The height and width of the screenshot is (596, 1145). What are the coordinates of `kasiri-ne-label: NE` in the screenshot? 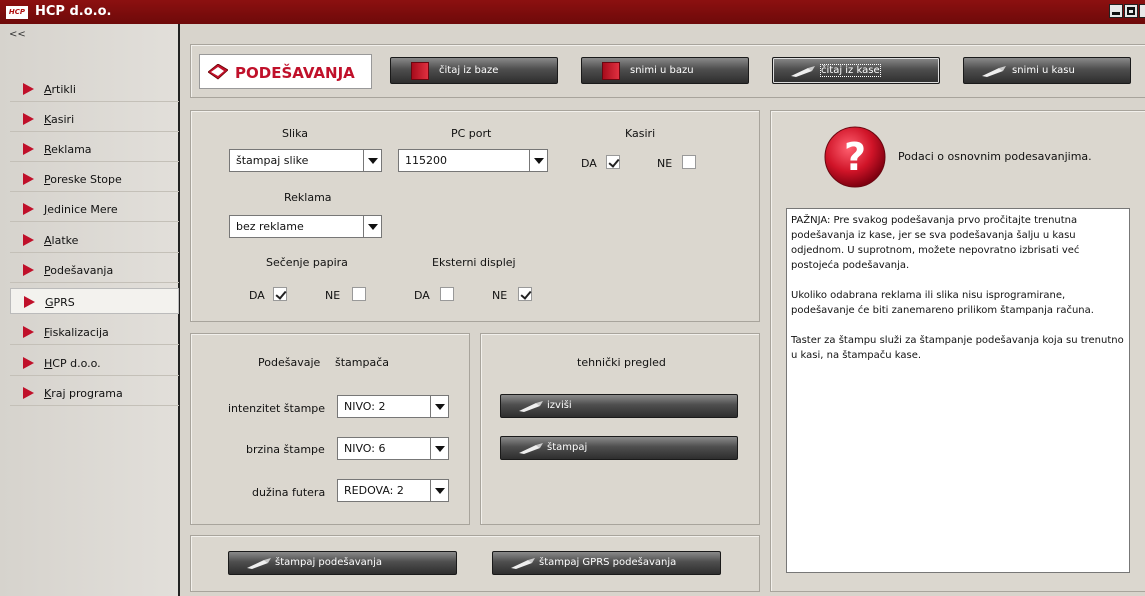 It's located at (665, 163).